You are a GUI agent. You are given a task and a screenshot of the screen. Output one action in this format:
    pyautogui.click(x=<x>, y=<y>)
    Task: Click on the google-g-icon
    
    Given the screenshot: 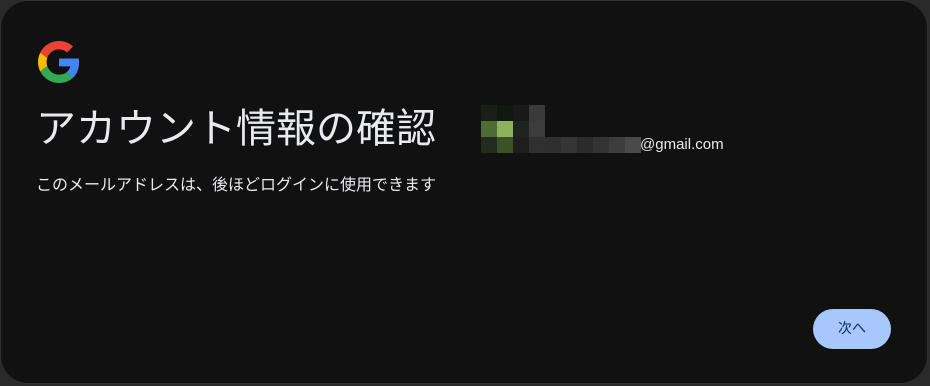 What is the action you would take?
    pyautogui.click(x=59, y=62)
    